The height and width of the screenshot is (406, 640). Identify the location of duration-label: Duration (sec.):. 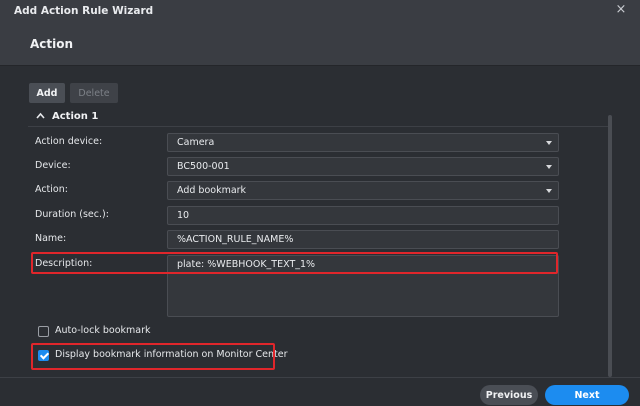
(72, 214).